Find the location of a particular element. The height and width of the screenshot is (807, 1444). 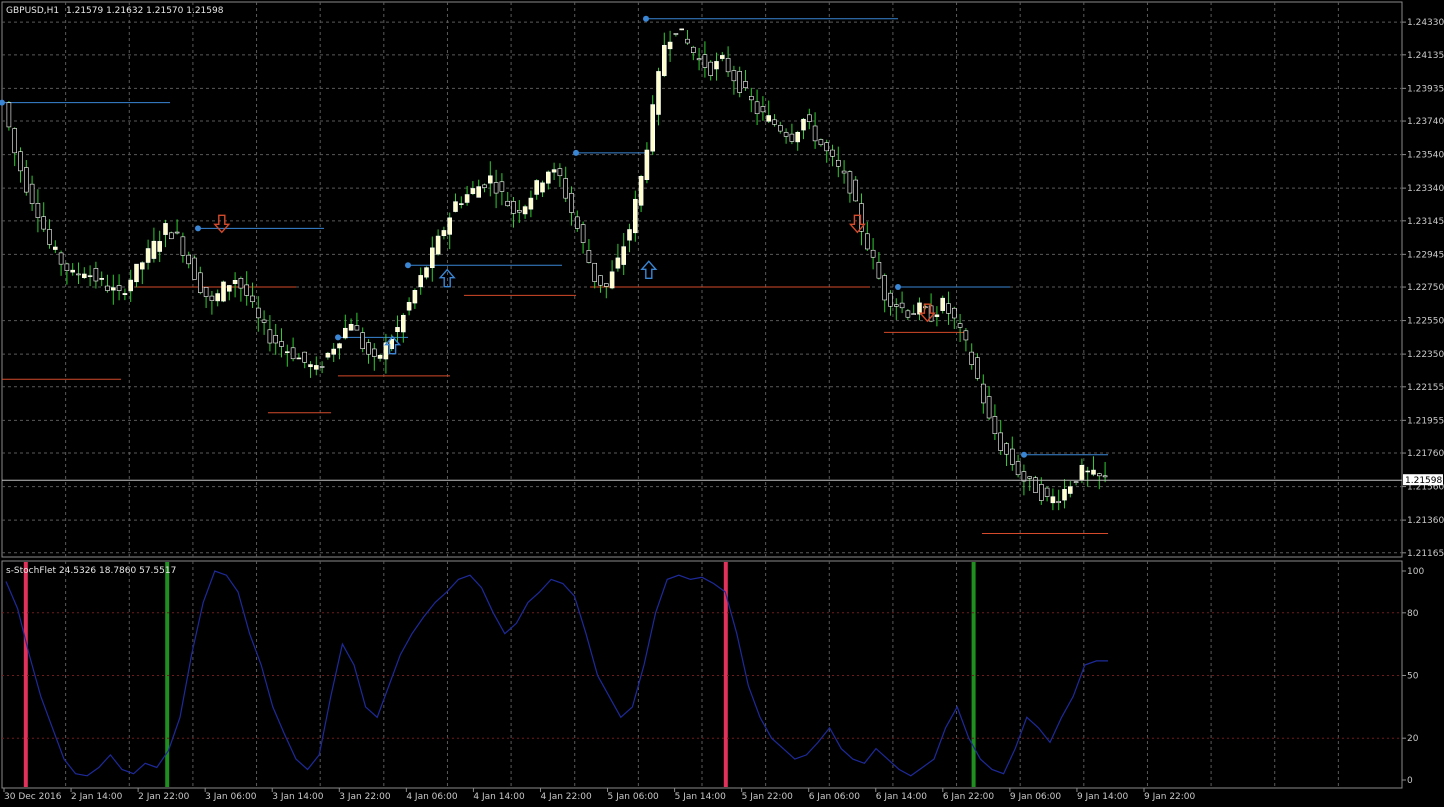

price-tick-label: 1.24330 is located at coordinates (1425, 23).